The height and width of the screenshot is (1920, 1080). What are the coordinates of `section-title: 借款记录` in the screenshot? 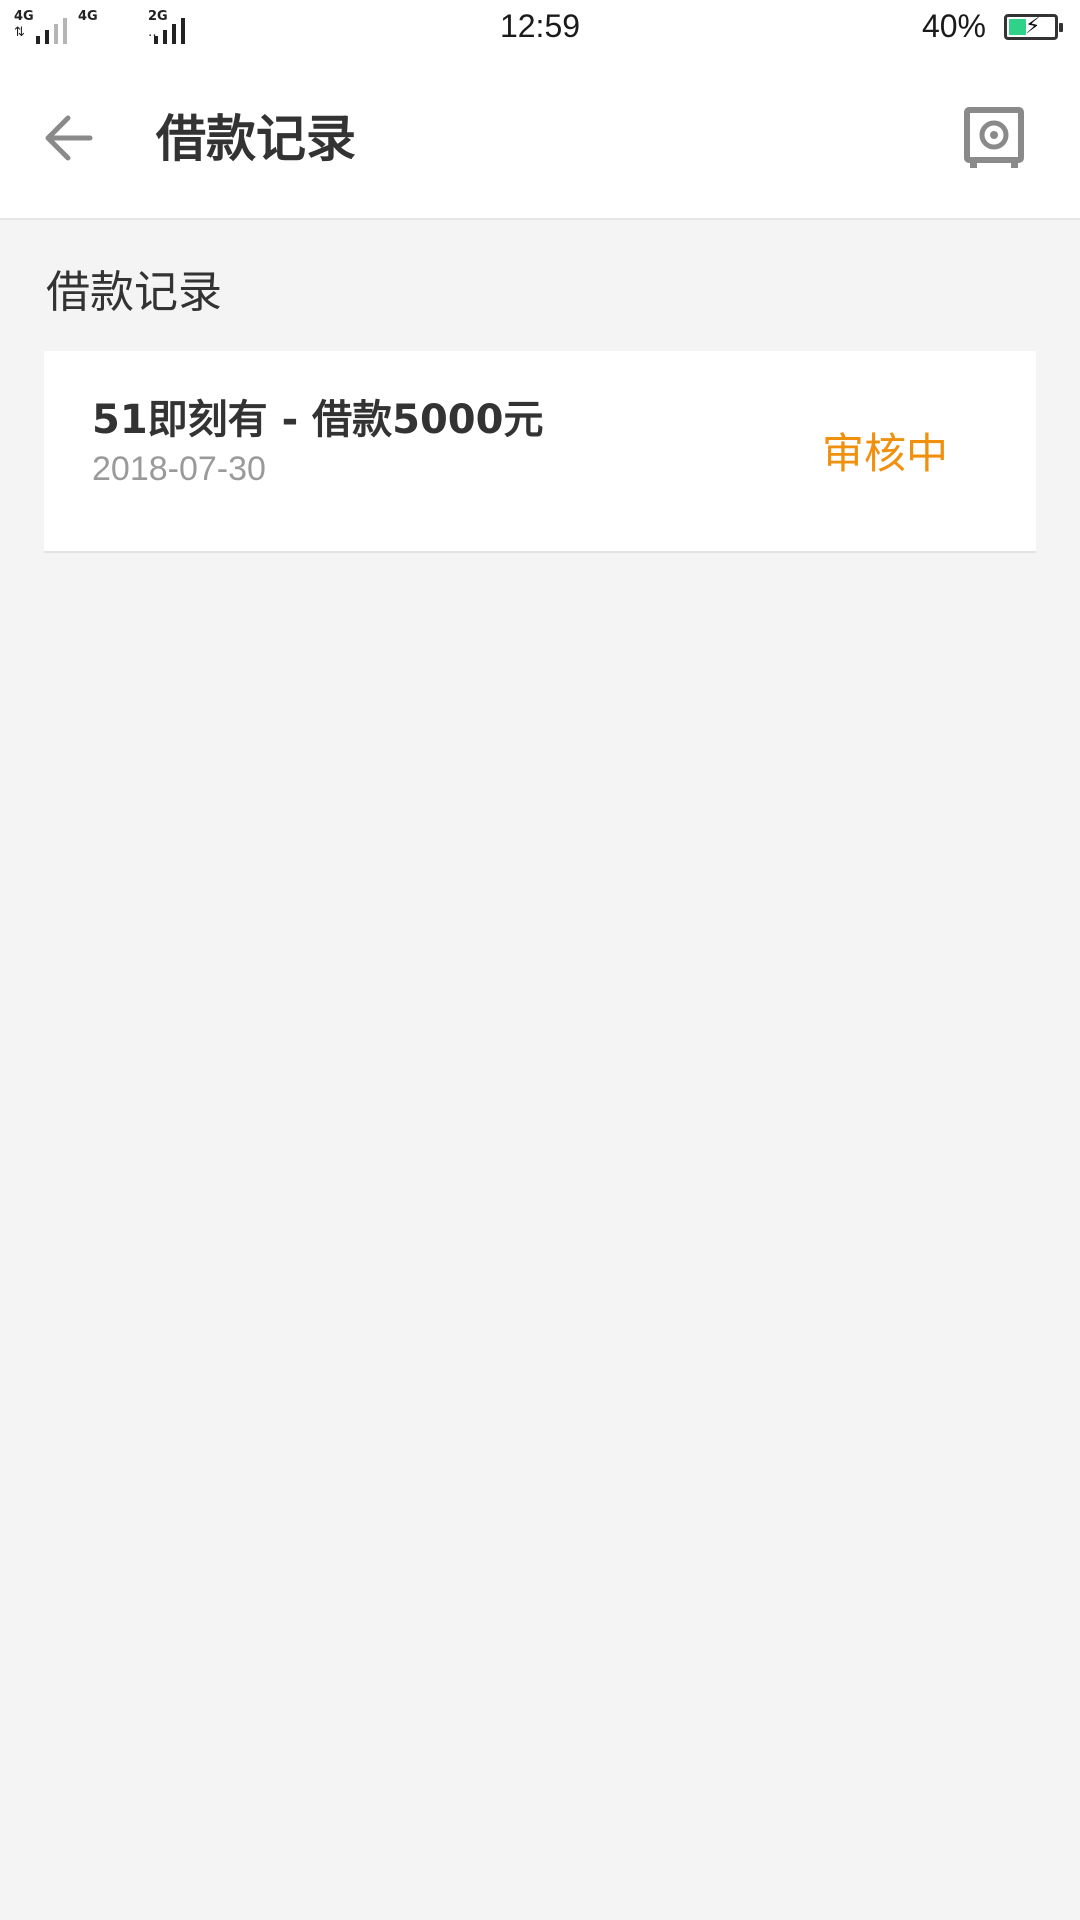 It's located at (134, 292).